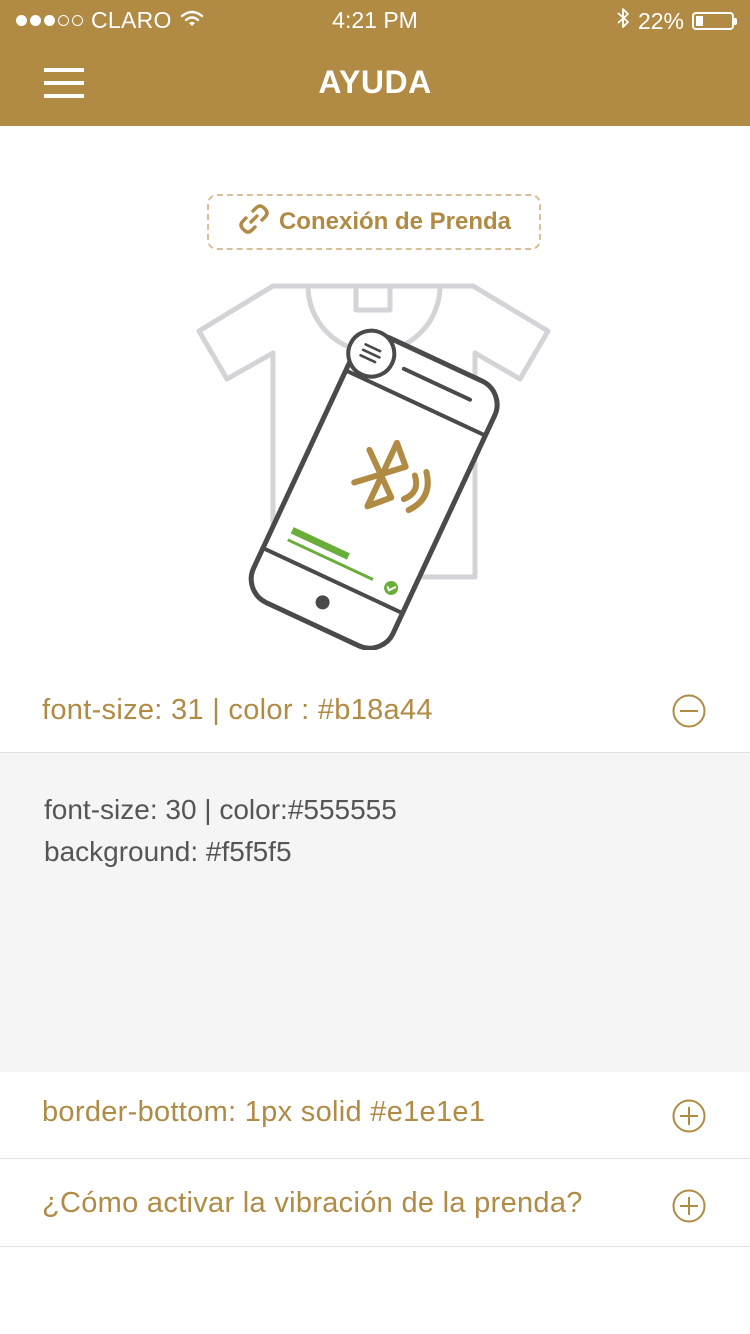 This screenshot has width=750, height=1334. Describe the element at coordinates (220, 809) in the screenshot. I see `faq-item-1-answer-line-1: font-size: 30 | color:#555555` at that location.